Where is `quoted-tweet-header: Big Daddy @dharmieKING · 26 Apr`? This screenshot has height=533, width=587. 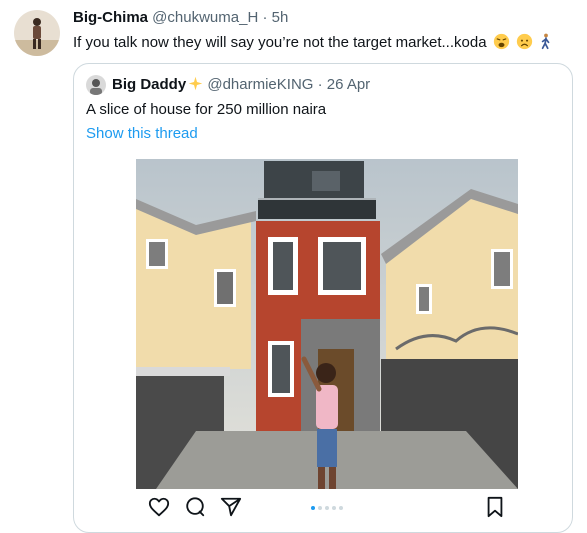
quoted-tweet-header: Big Daddy @dharmieKING · 26 Apr is located at coordinates (241, 85).